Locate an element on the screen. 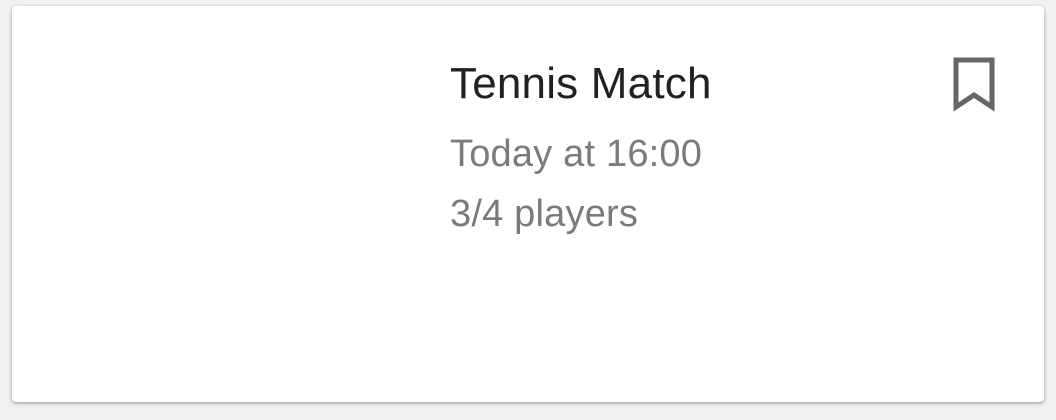 The image size is (1056, 420). event-details: Tennis Match Today at 16:00 3/4 players is located at coordinates (581, 151).